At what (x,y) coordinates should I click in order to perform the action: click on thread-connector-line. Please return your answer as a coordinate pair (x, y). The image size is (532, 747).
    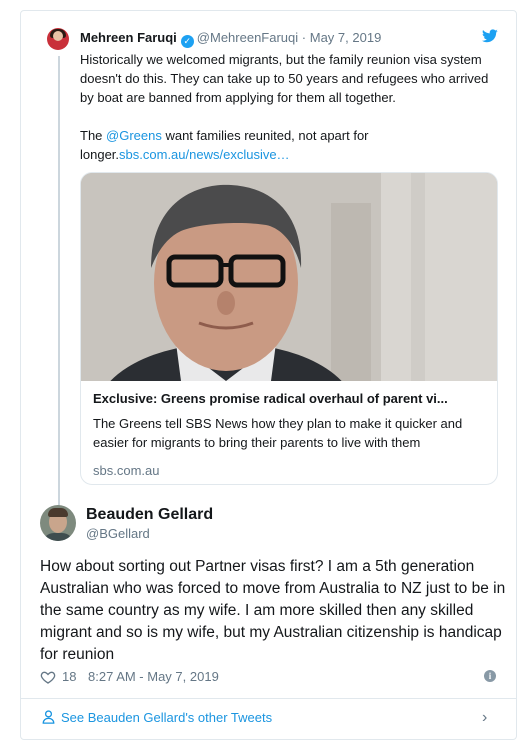
    Looking at the image, I should click on (59, 282).